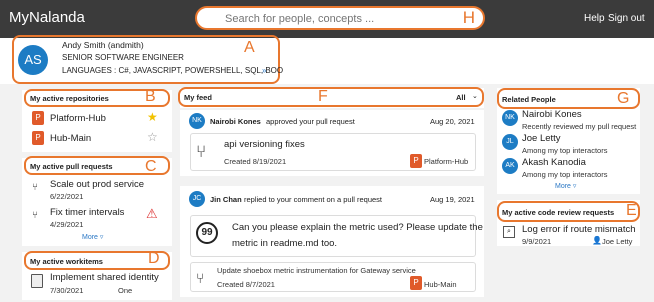  What do you see at coordinates (323, 96) in the screenshot?
I see `marker-f: F` at bounding box center [323, 96].